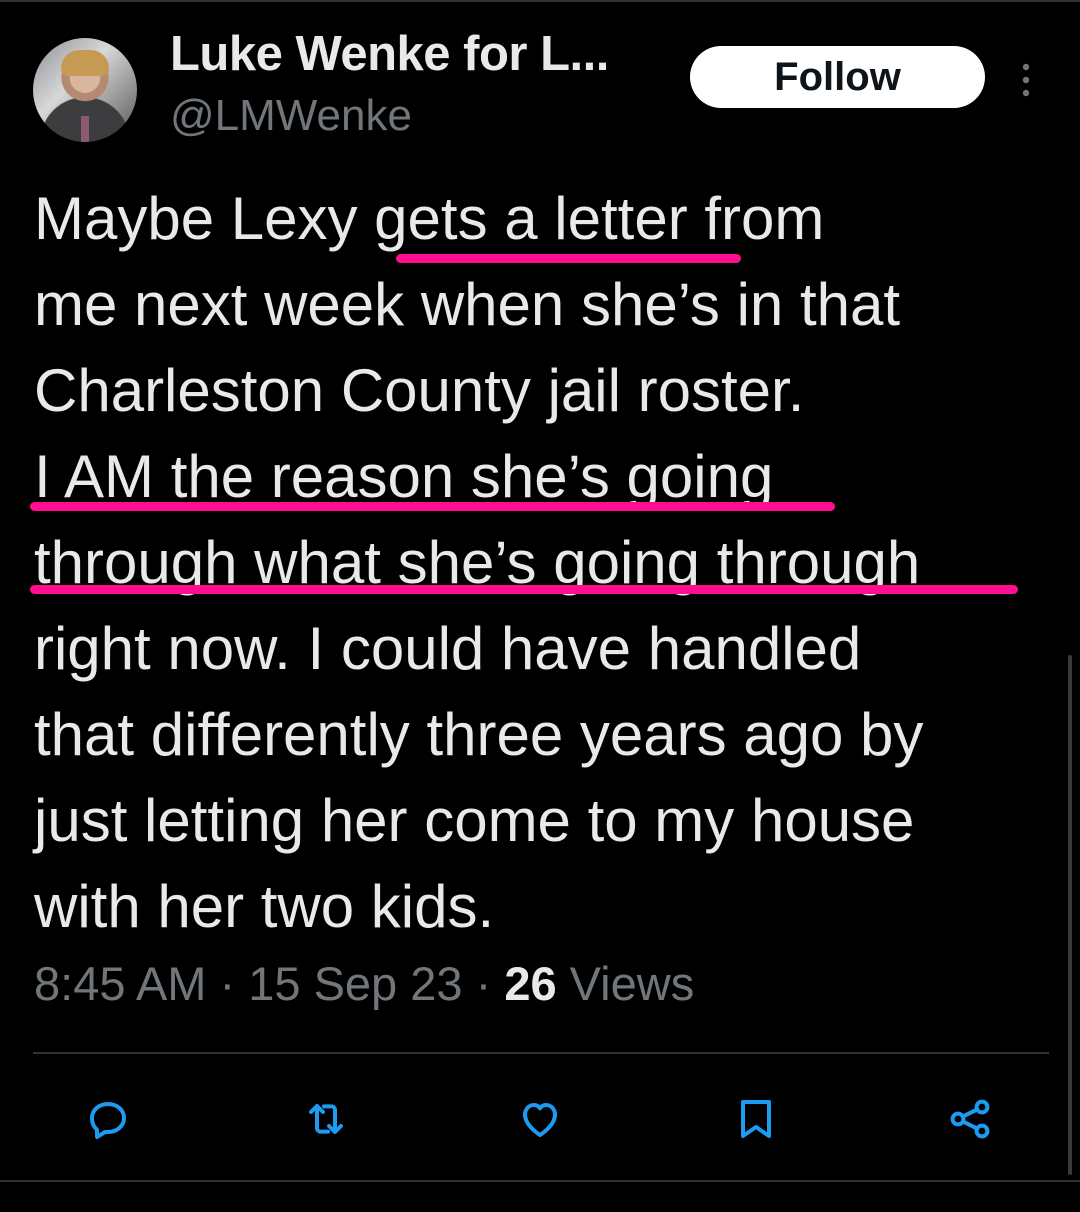  Describe the element at coordinates (540, 1) in the screenshot. I see `top-divider` at that location.